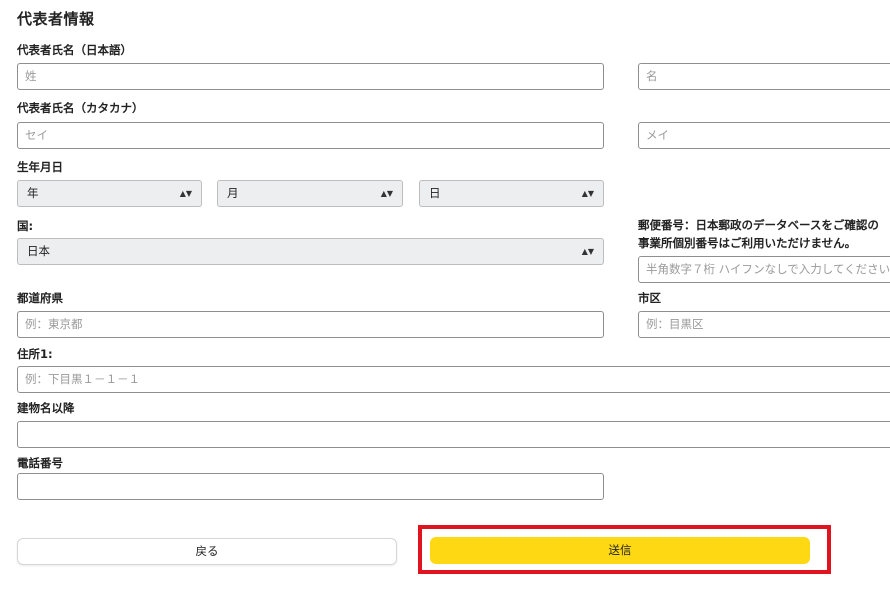  Describe the element at coordinates (435, 193) in the screenshot. I see `birth-day-value: 日` at that location.